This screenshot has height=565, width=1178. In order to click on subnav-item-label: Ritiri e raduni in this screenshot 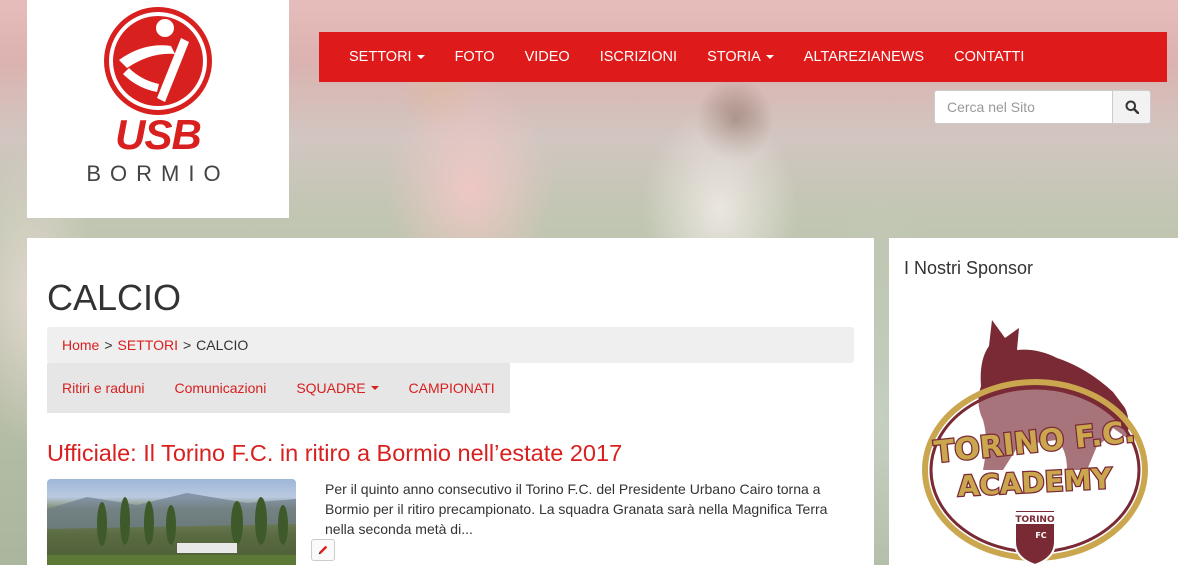, I will do `click(103, 388)`.